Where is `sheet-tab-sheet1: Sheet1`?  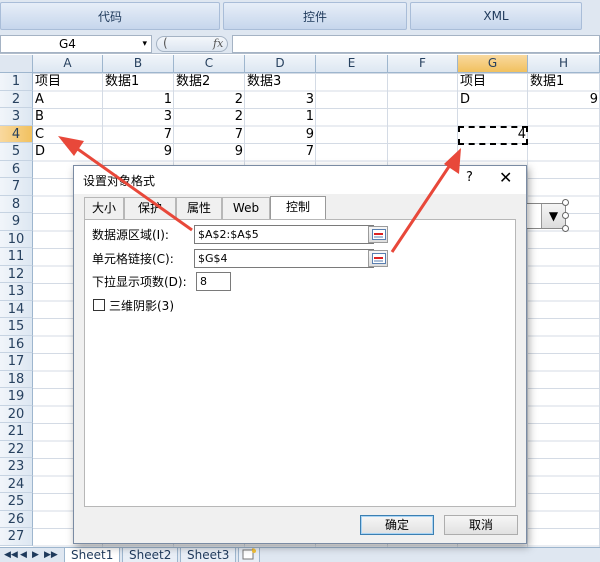 sheet-tab-sheet1: Sheet1 is located at coordinates (92, 555).